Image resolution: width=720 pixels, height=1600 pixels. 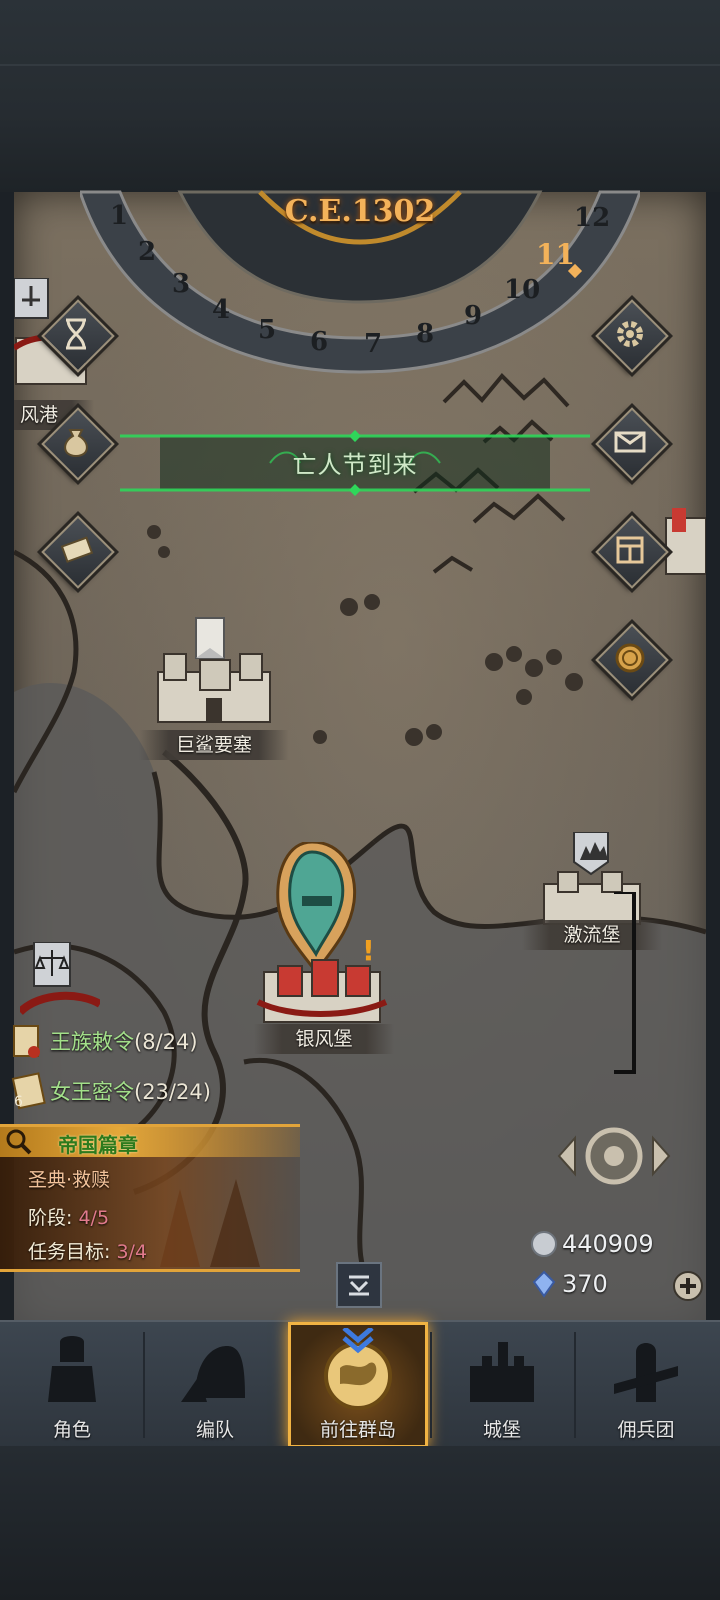 What do you see at coordinates (502, 1372) in the screenshot?
I see `castle-icon` at bounding box center [502, 1372].